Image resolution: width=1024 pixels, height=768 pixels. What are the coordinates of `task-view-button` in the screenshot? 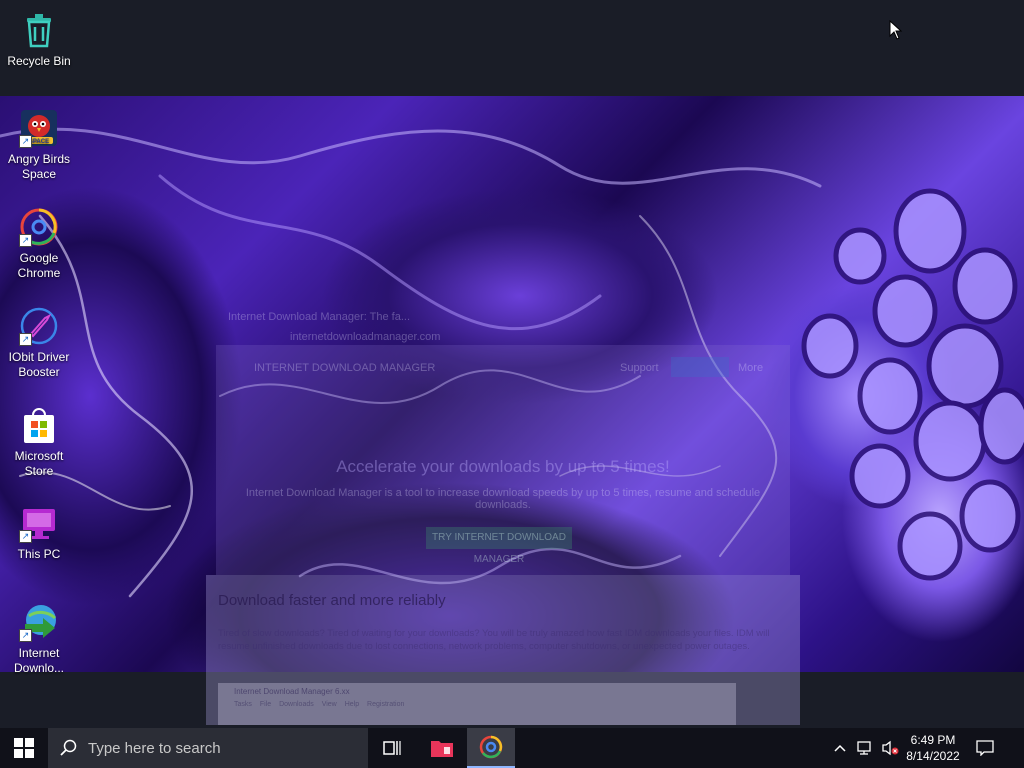 It's located at (392, 748).